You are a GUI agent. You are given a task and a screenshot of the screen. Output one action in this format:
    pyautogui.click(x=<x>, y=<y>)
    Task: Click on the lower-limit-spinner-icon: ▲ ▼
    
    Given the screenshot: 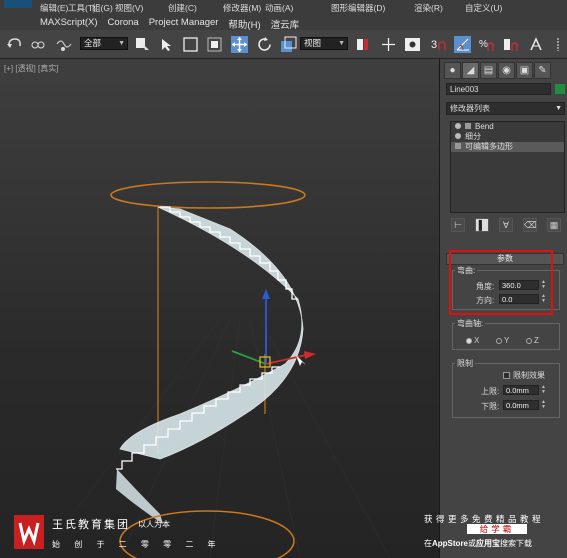 What is the action you would take?
    pyautogui.click(x=544, y=405)
    